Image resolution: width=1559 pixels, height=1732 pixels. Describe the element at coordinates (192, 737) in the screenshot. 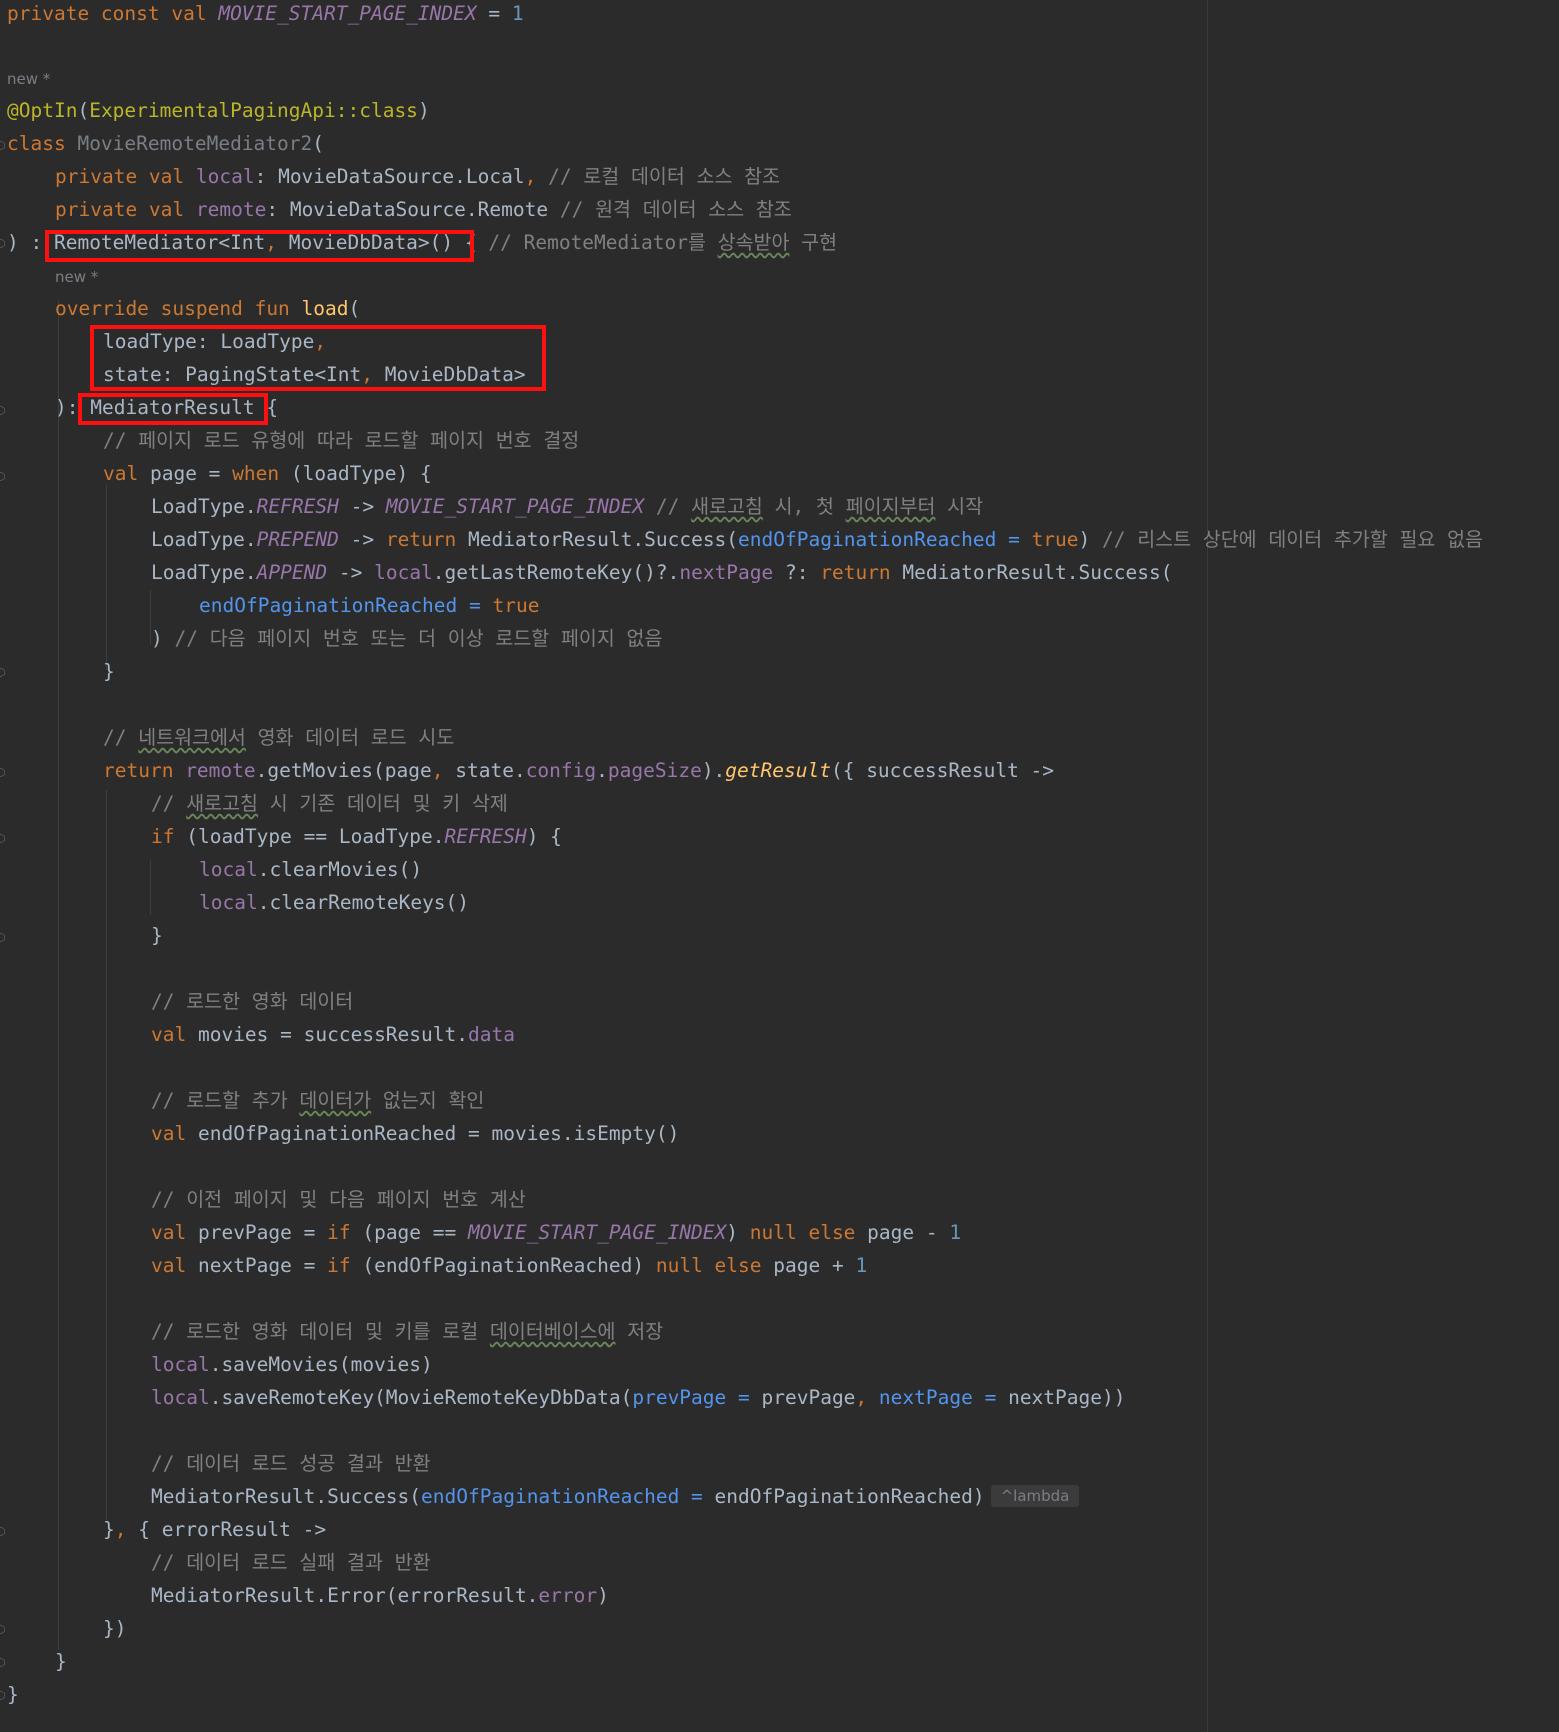

I see `comment-typo: 네트워크에서` at that location.